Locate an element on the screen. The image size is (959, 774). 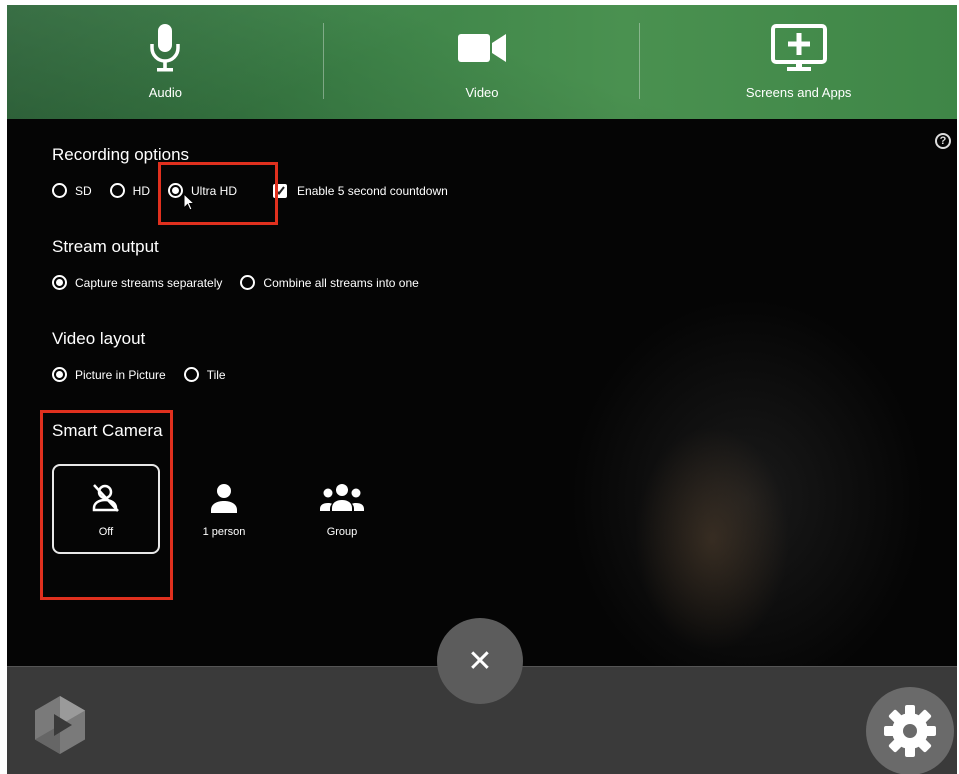
smart-camera-1-person-button: 1 person is located at coordinates (224, 509).